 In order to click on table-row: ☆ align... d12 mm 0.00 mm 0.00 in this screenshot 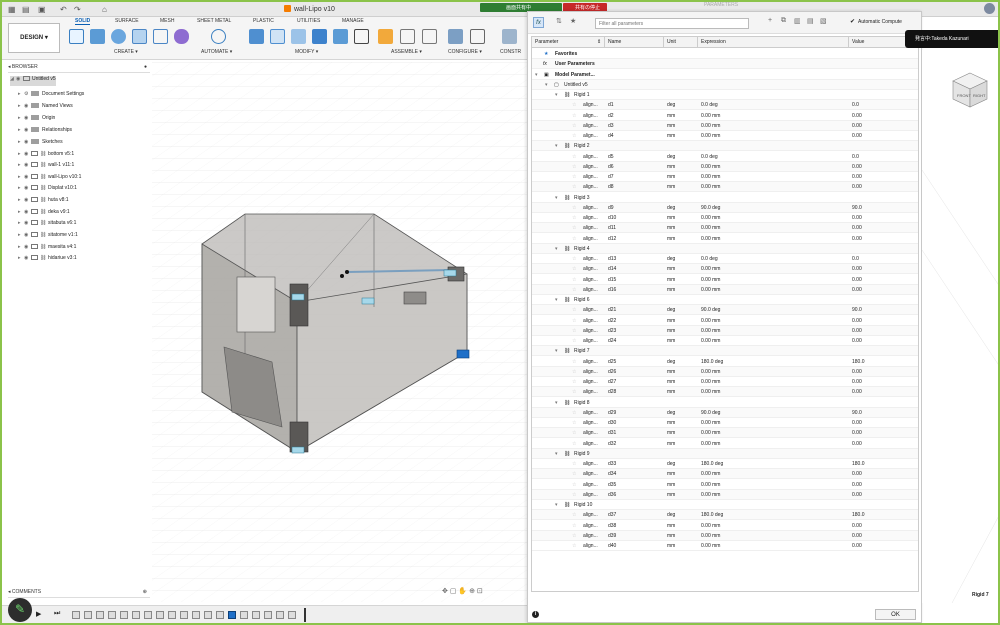, I will do `click(725, 239)`.